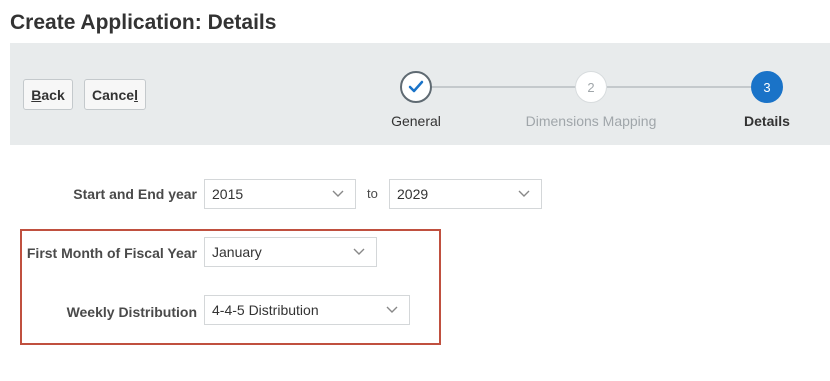 This screenshot has width=830, height=381. What do you see at coordinates (36, 94) in the screenshot?
I see `back-accelerator: B` at bounding box center [36, 94].